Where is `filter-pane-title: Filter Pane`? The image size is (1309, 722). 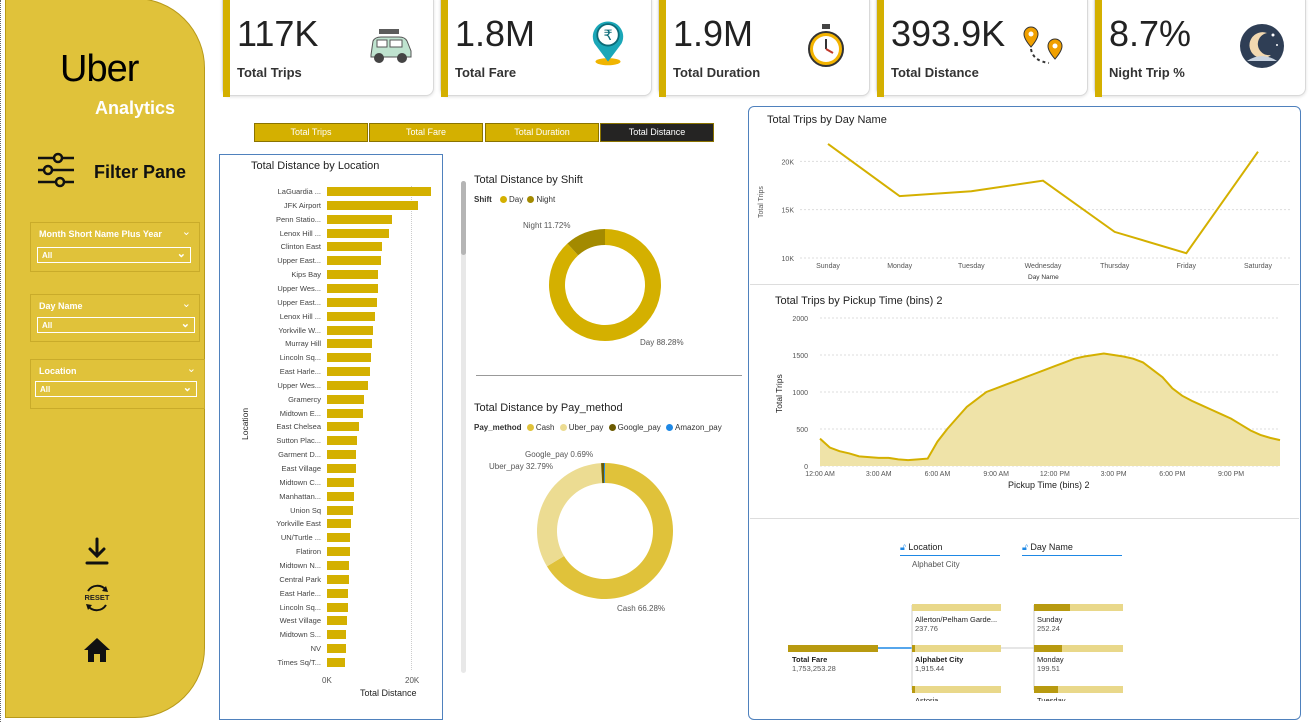
filter-pane-title: Filter Pane is located at coordinates (140, 172).